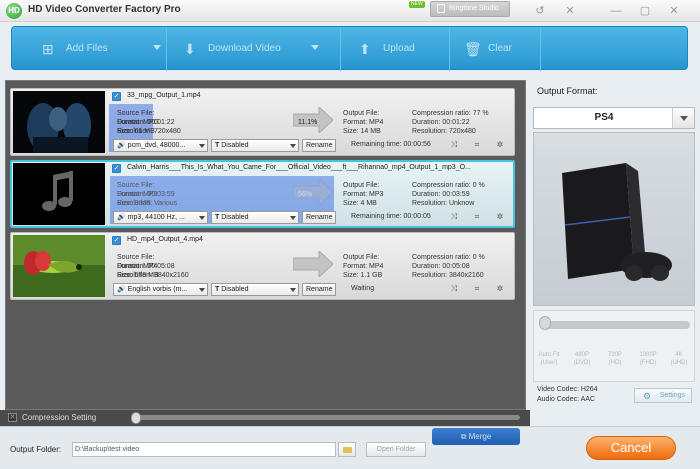  What do you see at coordinates (146, 266) in the screenshot?
I see `source-duration: Duration: 00:05:08` at bounding box center [146, 266].